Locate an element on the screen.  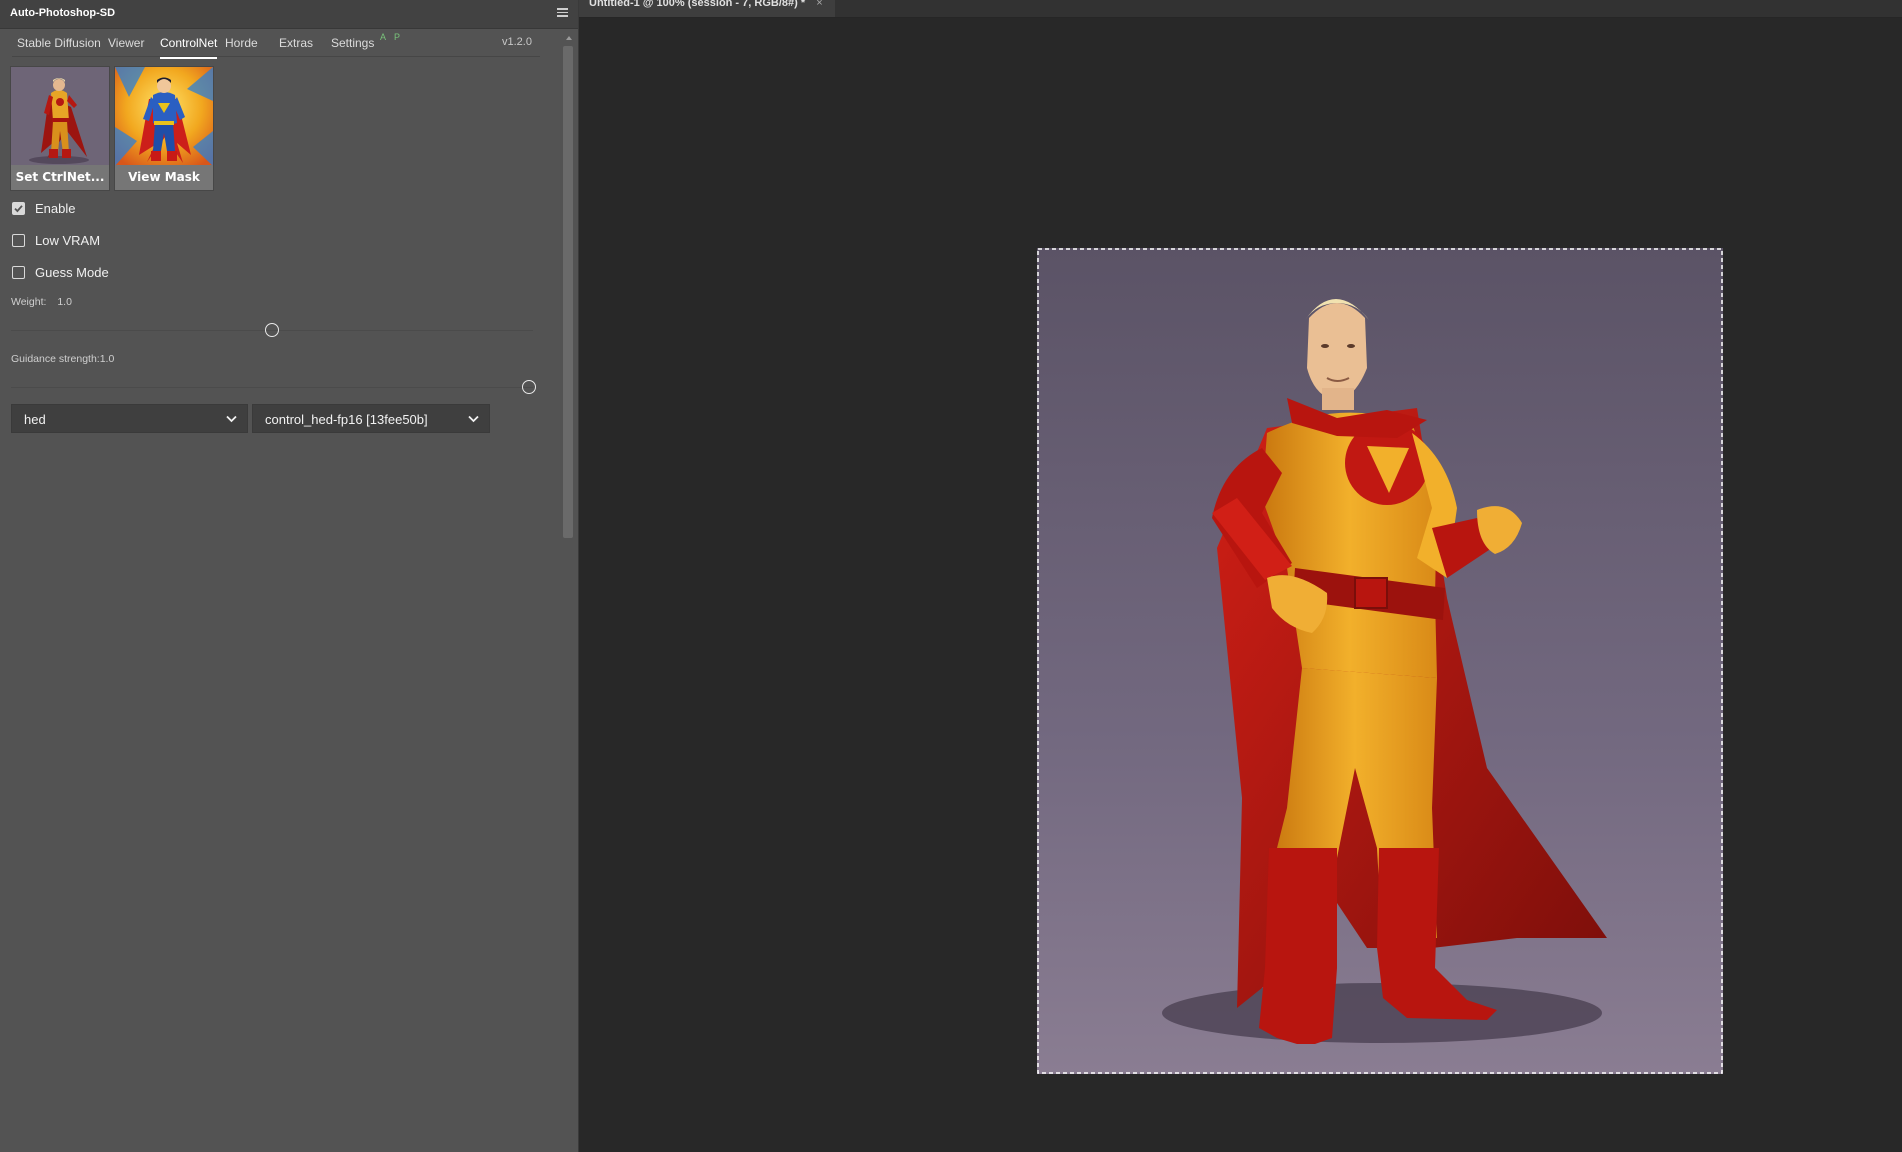
panel-scrollbar is located at coordinates (568, 591).